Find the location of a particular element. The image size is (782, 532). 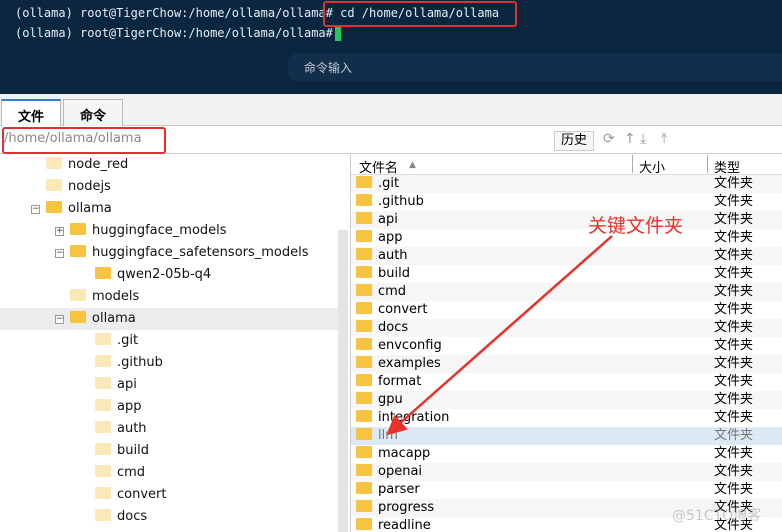

annotation-arrow is located at coordinates (499, 335).